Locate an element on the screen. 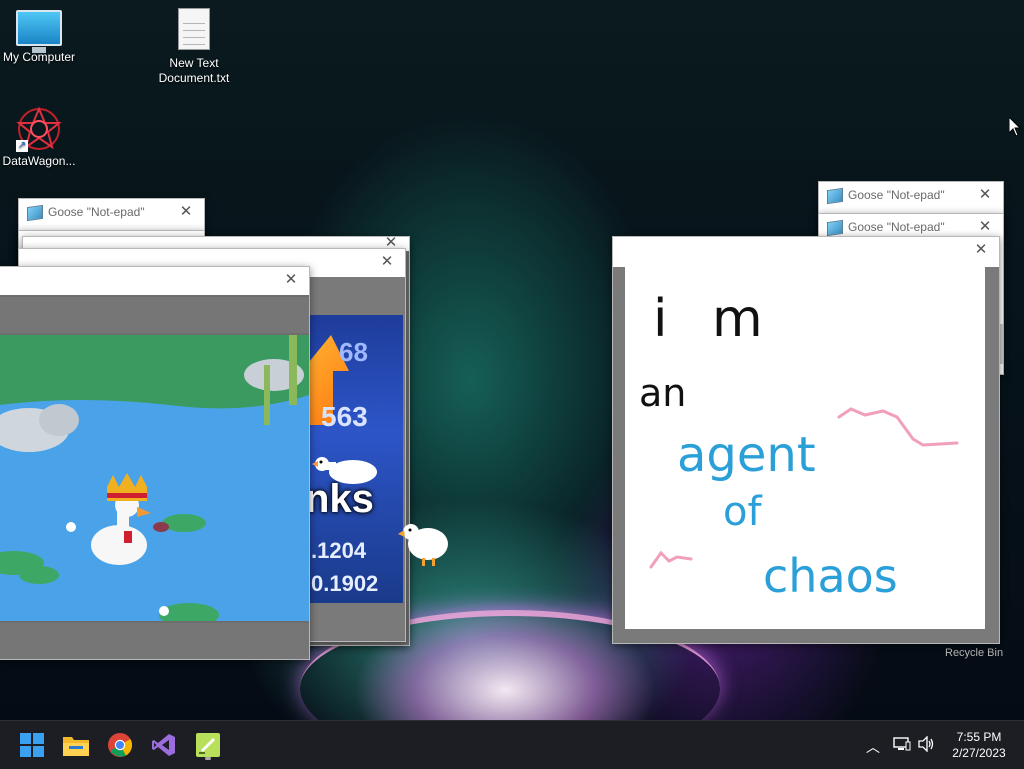 The height and width of the screenshot is (769, 1024). visual-studio-icon is located at coordinates (163, 745).